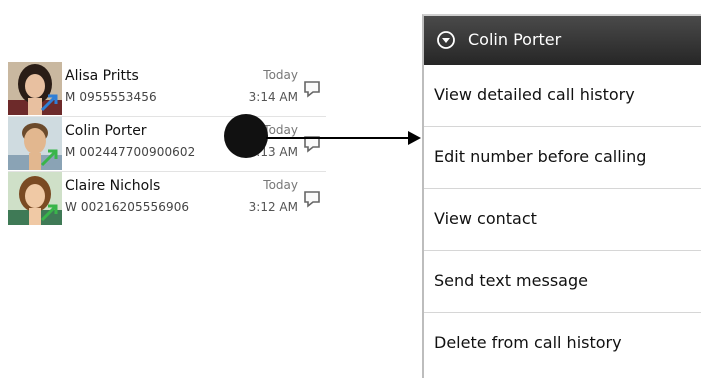 This screenshot has width=701, height=378. I want to click on context-menu-title: Colin Porter, so click(515, 39).